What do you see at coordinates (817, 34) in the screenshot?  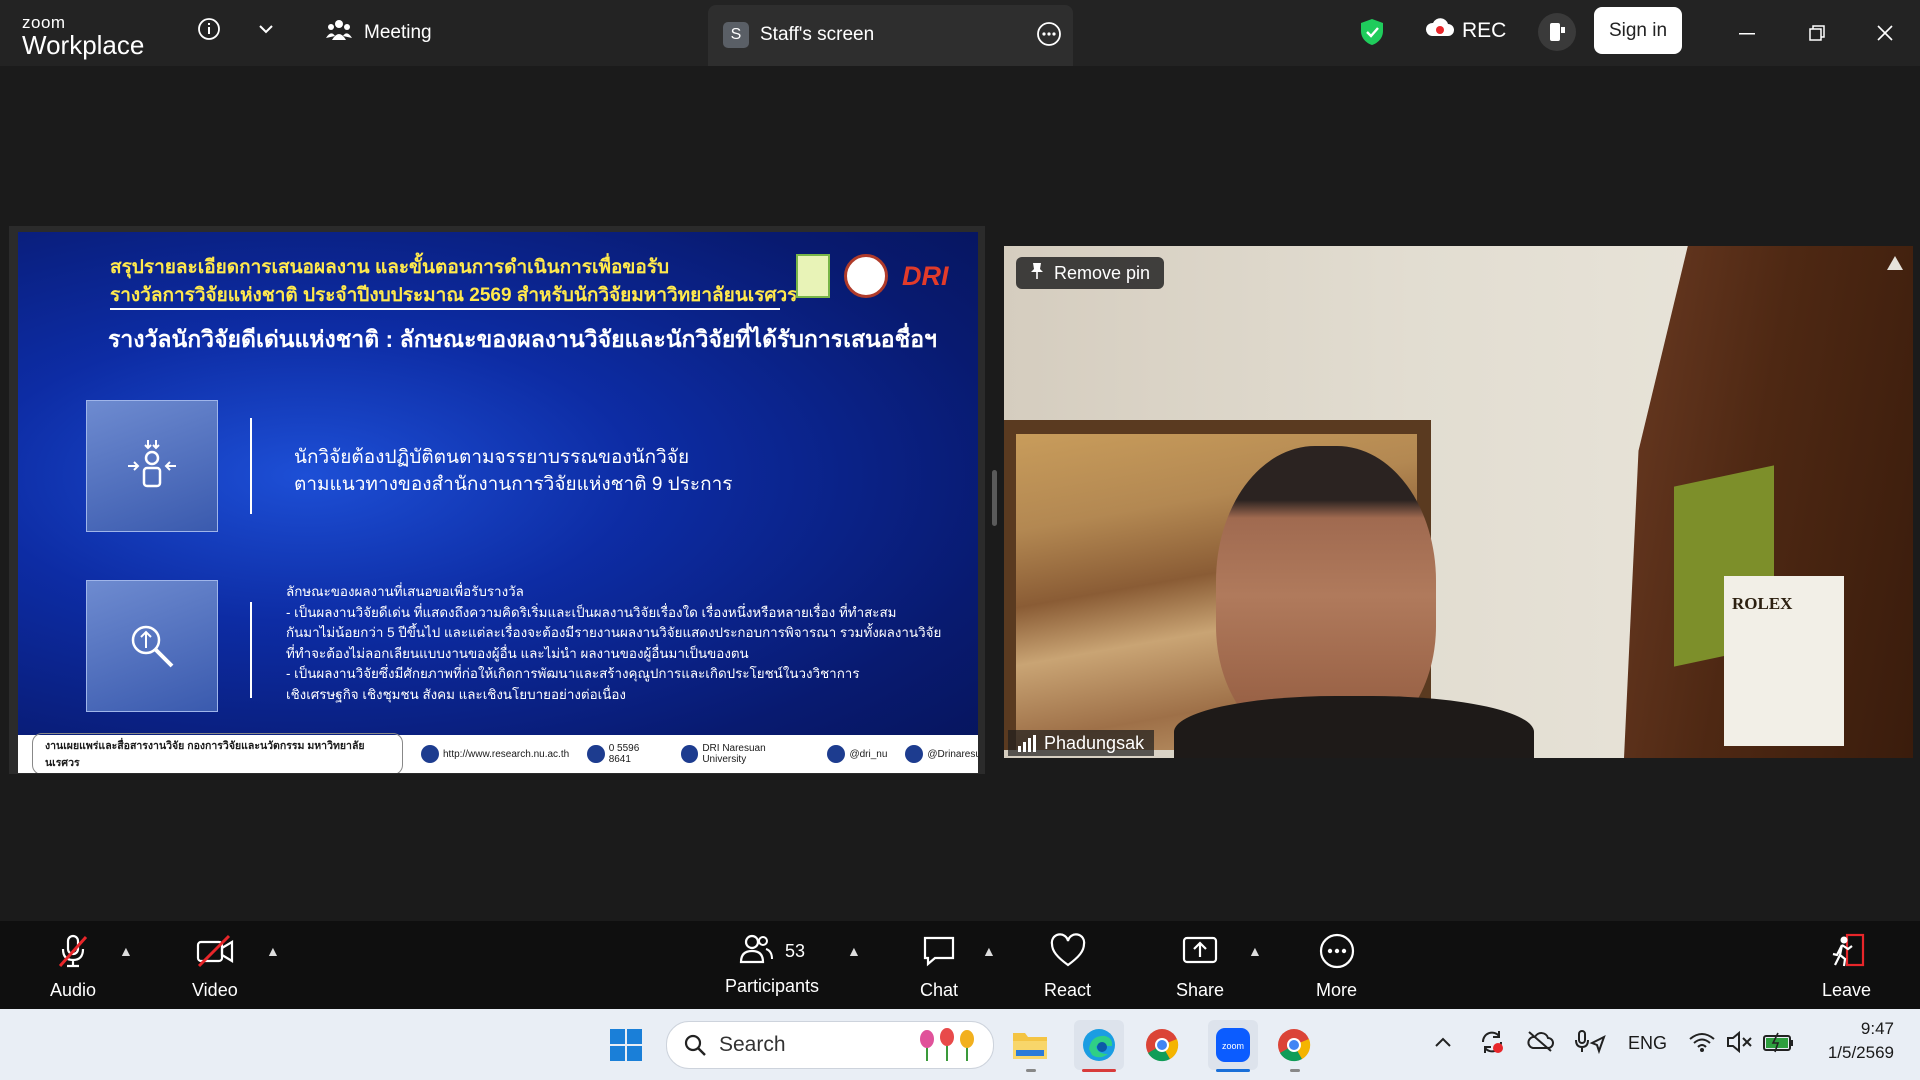 I see `shared-screen-label: Staff's screen` at bounding box center [817, 34].